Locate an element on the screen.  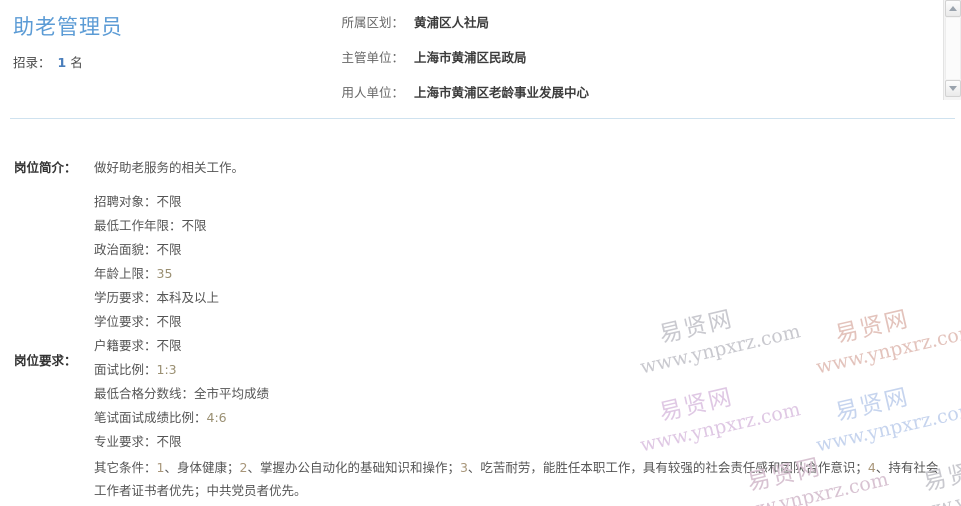
detail-row-label: 招聘对象： is located at coordinates (125, 201).